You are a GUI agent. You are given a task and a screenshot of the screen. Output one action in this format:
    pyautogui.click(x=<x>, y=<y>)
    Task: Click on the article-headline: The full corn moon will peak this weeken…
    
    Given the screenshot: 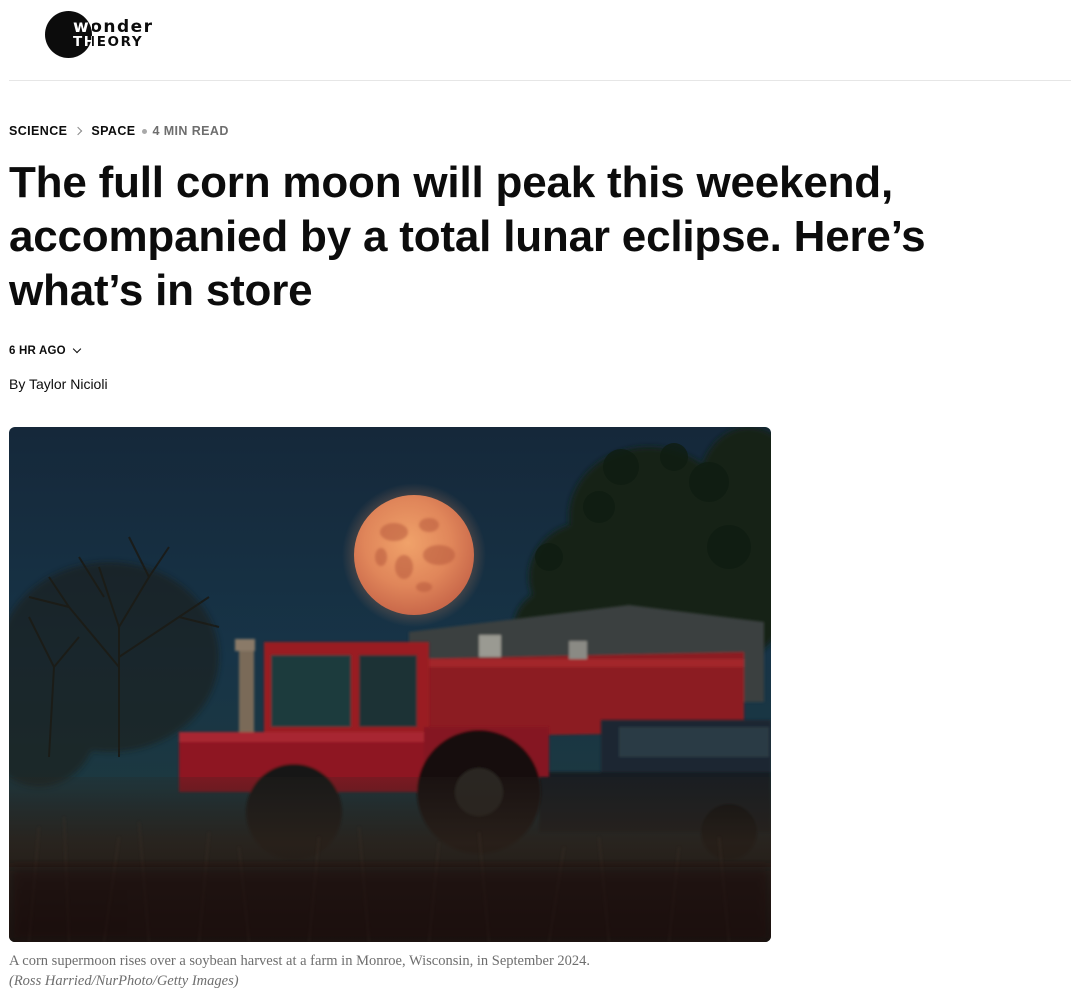 What is the action you would take?
    pyautogui.click(x=467, y=236)
    